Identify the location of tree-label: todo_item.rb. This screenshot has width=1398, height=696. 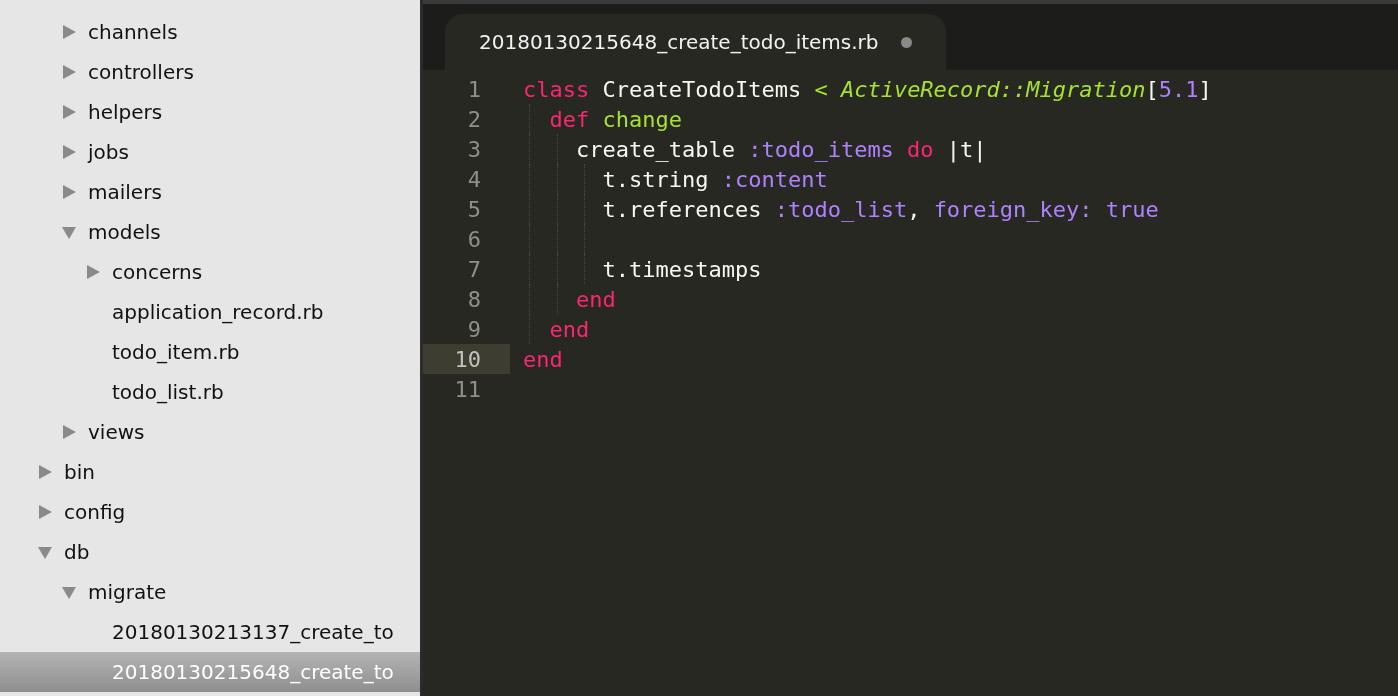
(176, 352).